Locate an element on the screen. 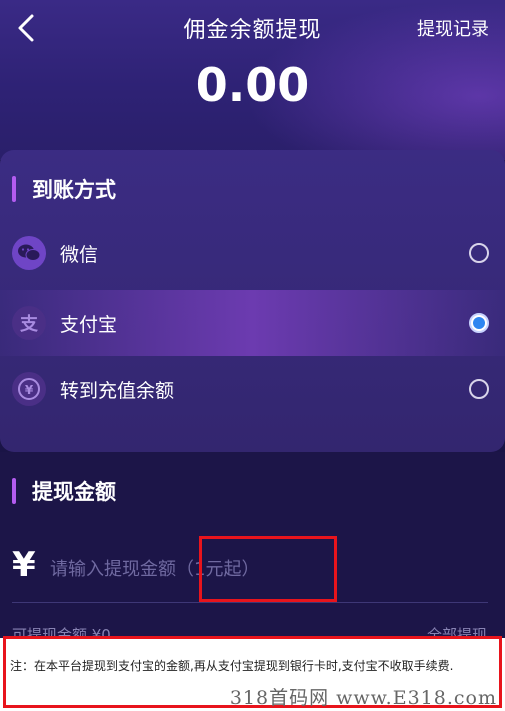 The height and width of the screenshot is (711, 505). method-option-recharge-balance: ¥ 转到充值余额 is located at coordinates (252, 389).